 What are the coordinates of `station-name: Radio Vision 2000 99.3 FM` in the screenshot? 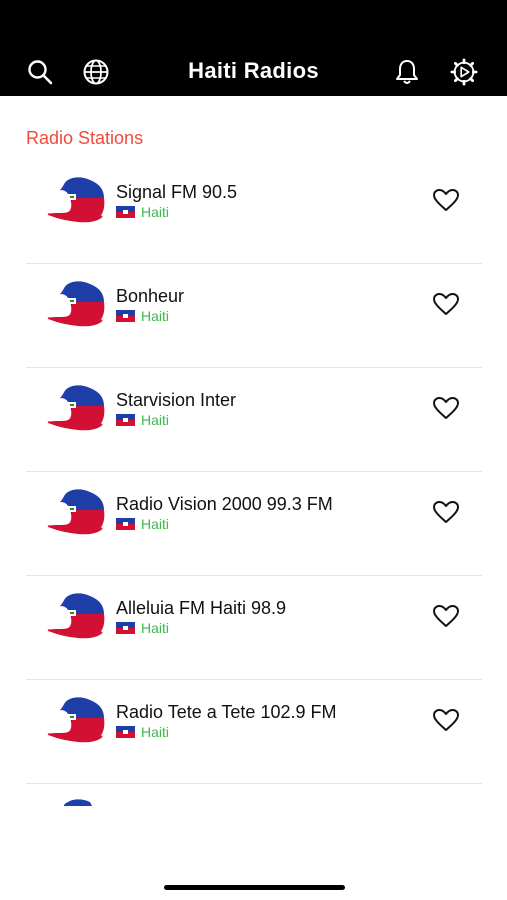 It's located at (224, 504).